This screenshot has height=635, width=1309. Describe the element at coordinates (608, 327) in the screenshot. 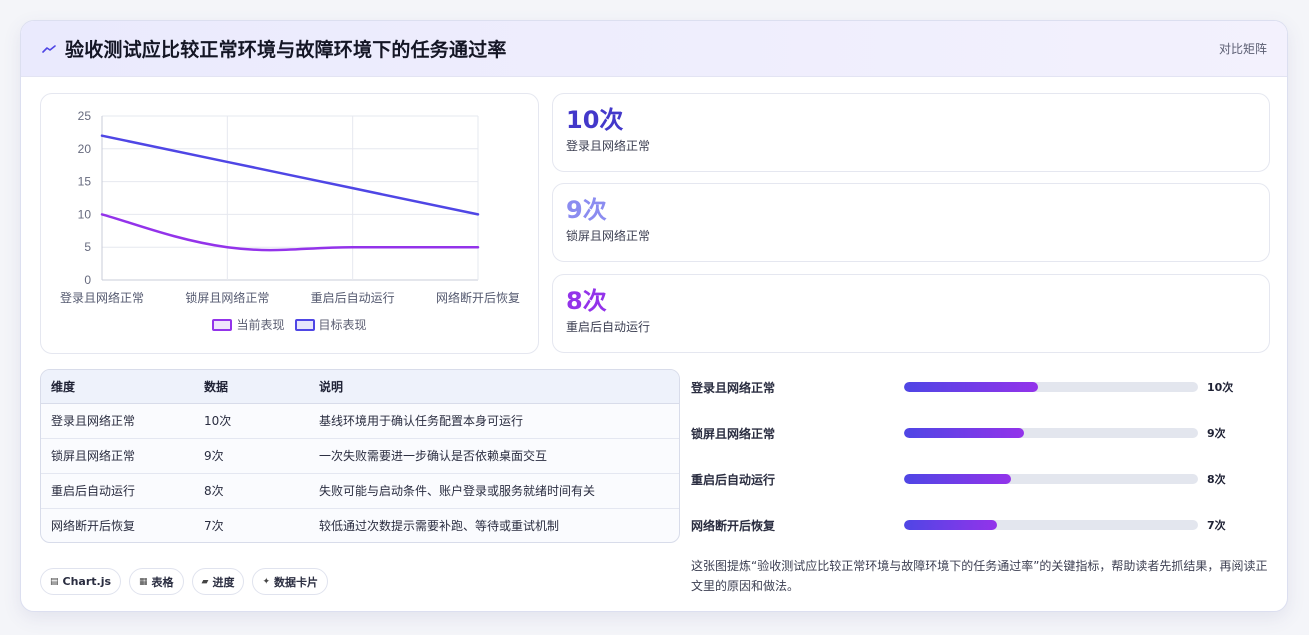

I see `stat-label: 重启后自动运行` at that location.